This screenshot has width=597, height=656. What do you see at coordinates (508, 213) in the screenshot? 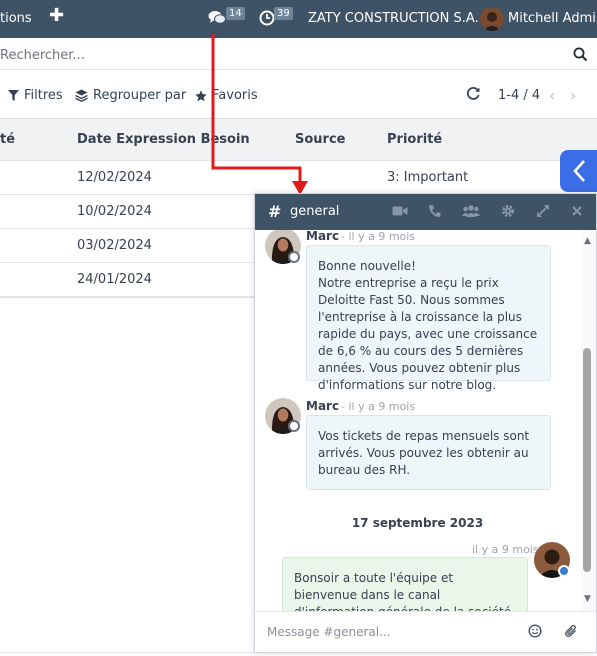
I see `gear-icon` at bounding box center [508, 213].